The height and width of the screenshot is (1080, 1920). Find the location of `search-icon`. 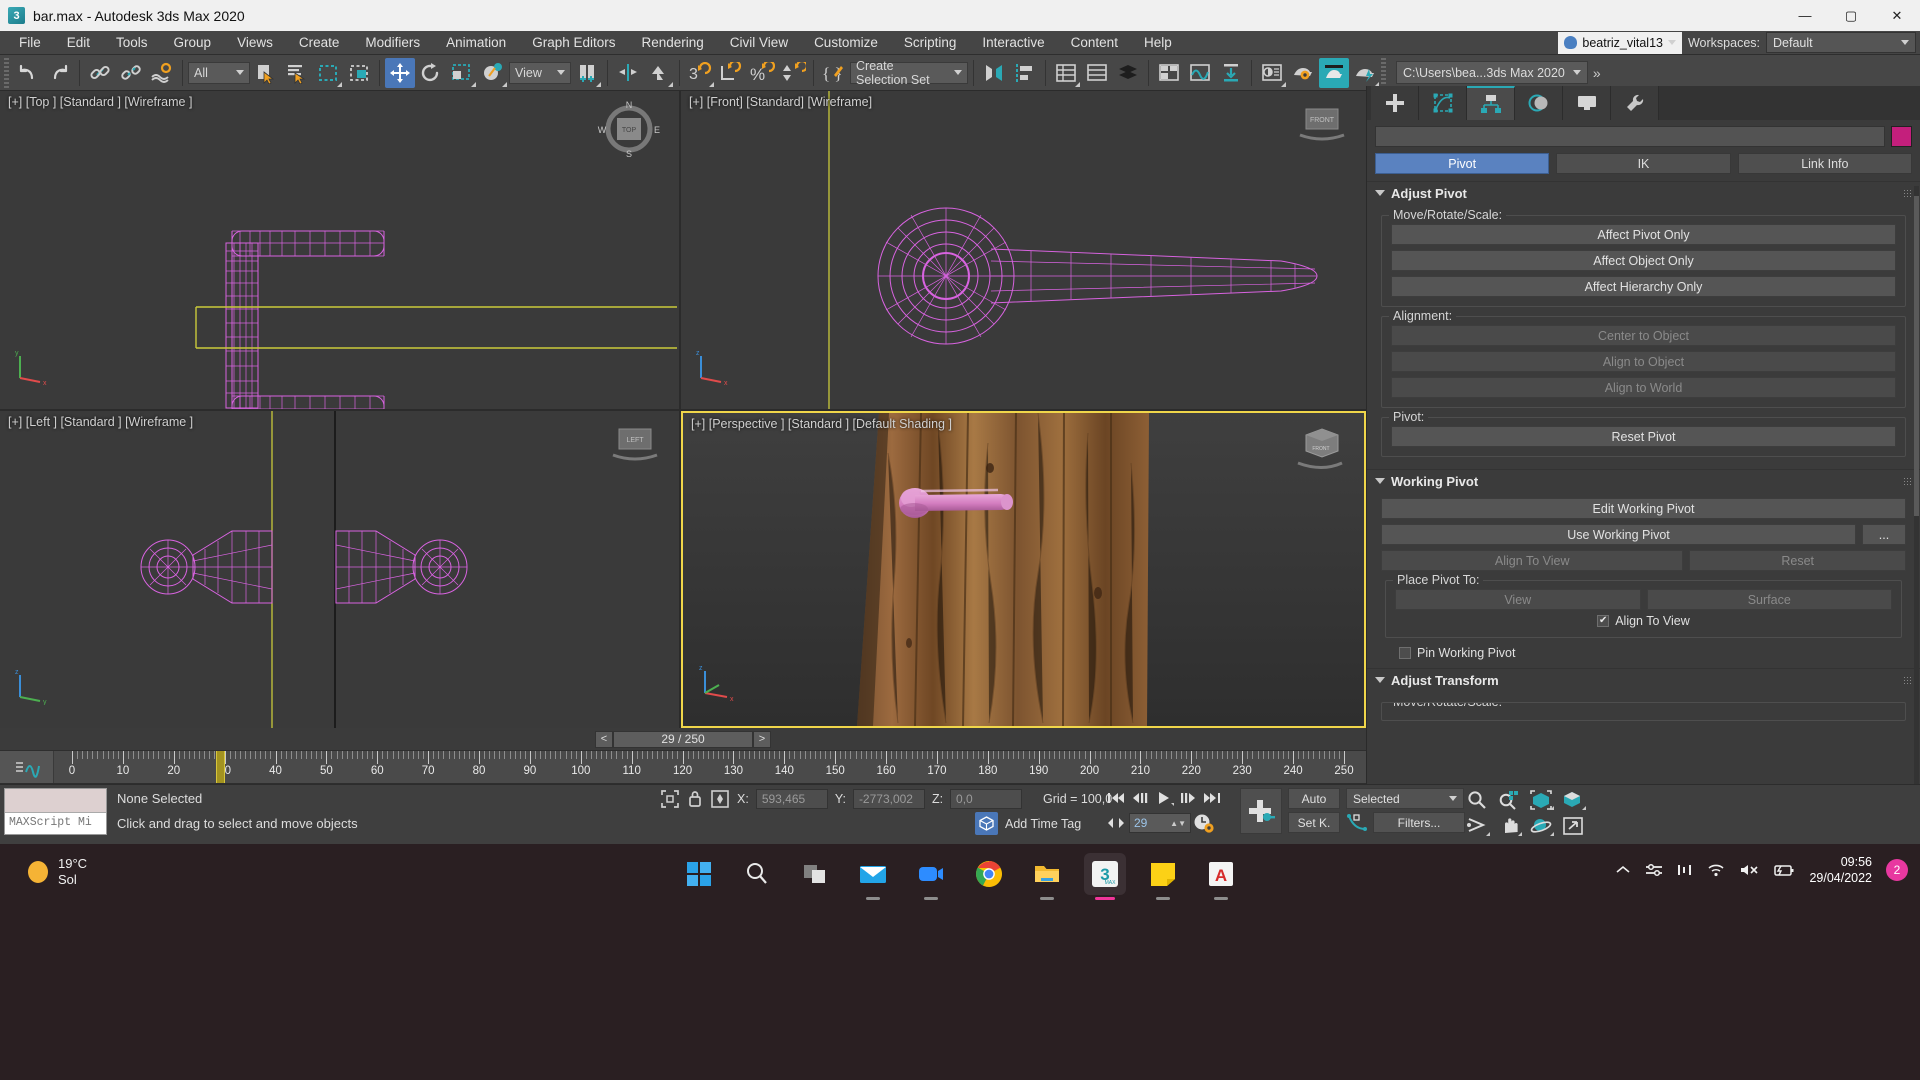

search-icon is located at coordinates (757, 874).